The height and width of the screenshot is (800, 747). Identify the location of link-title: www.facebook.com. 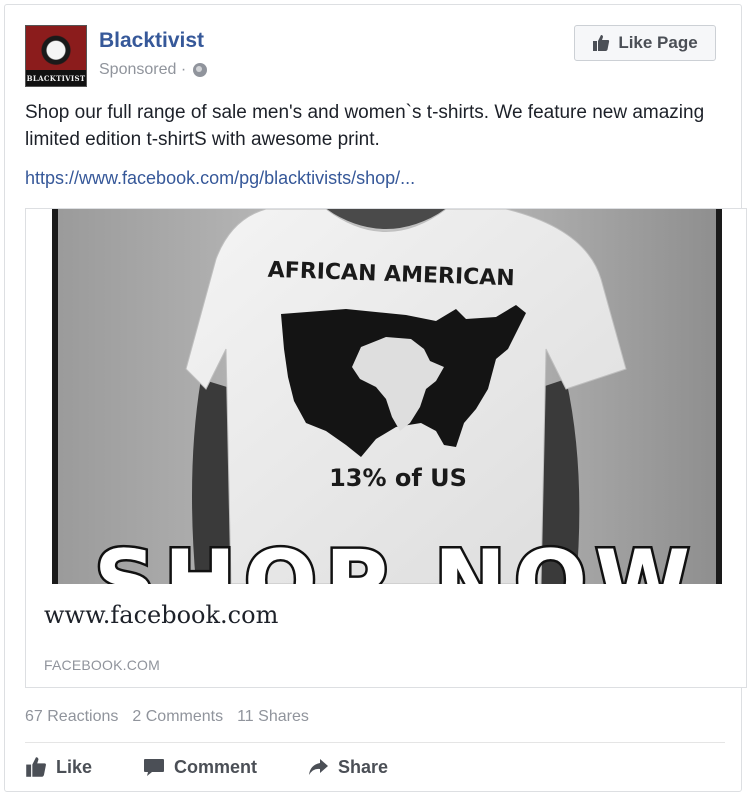
(161, 615).